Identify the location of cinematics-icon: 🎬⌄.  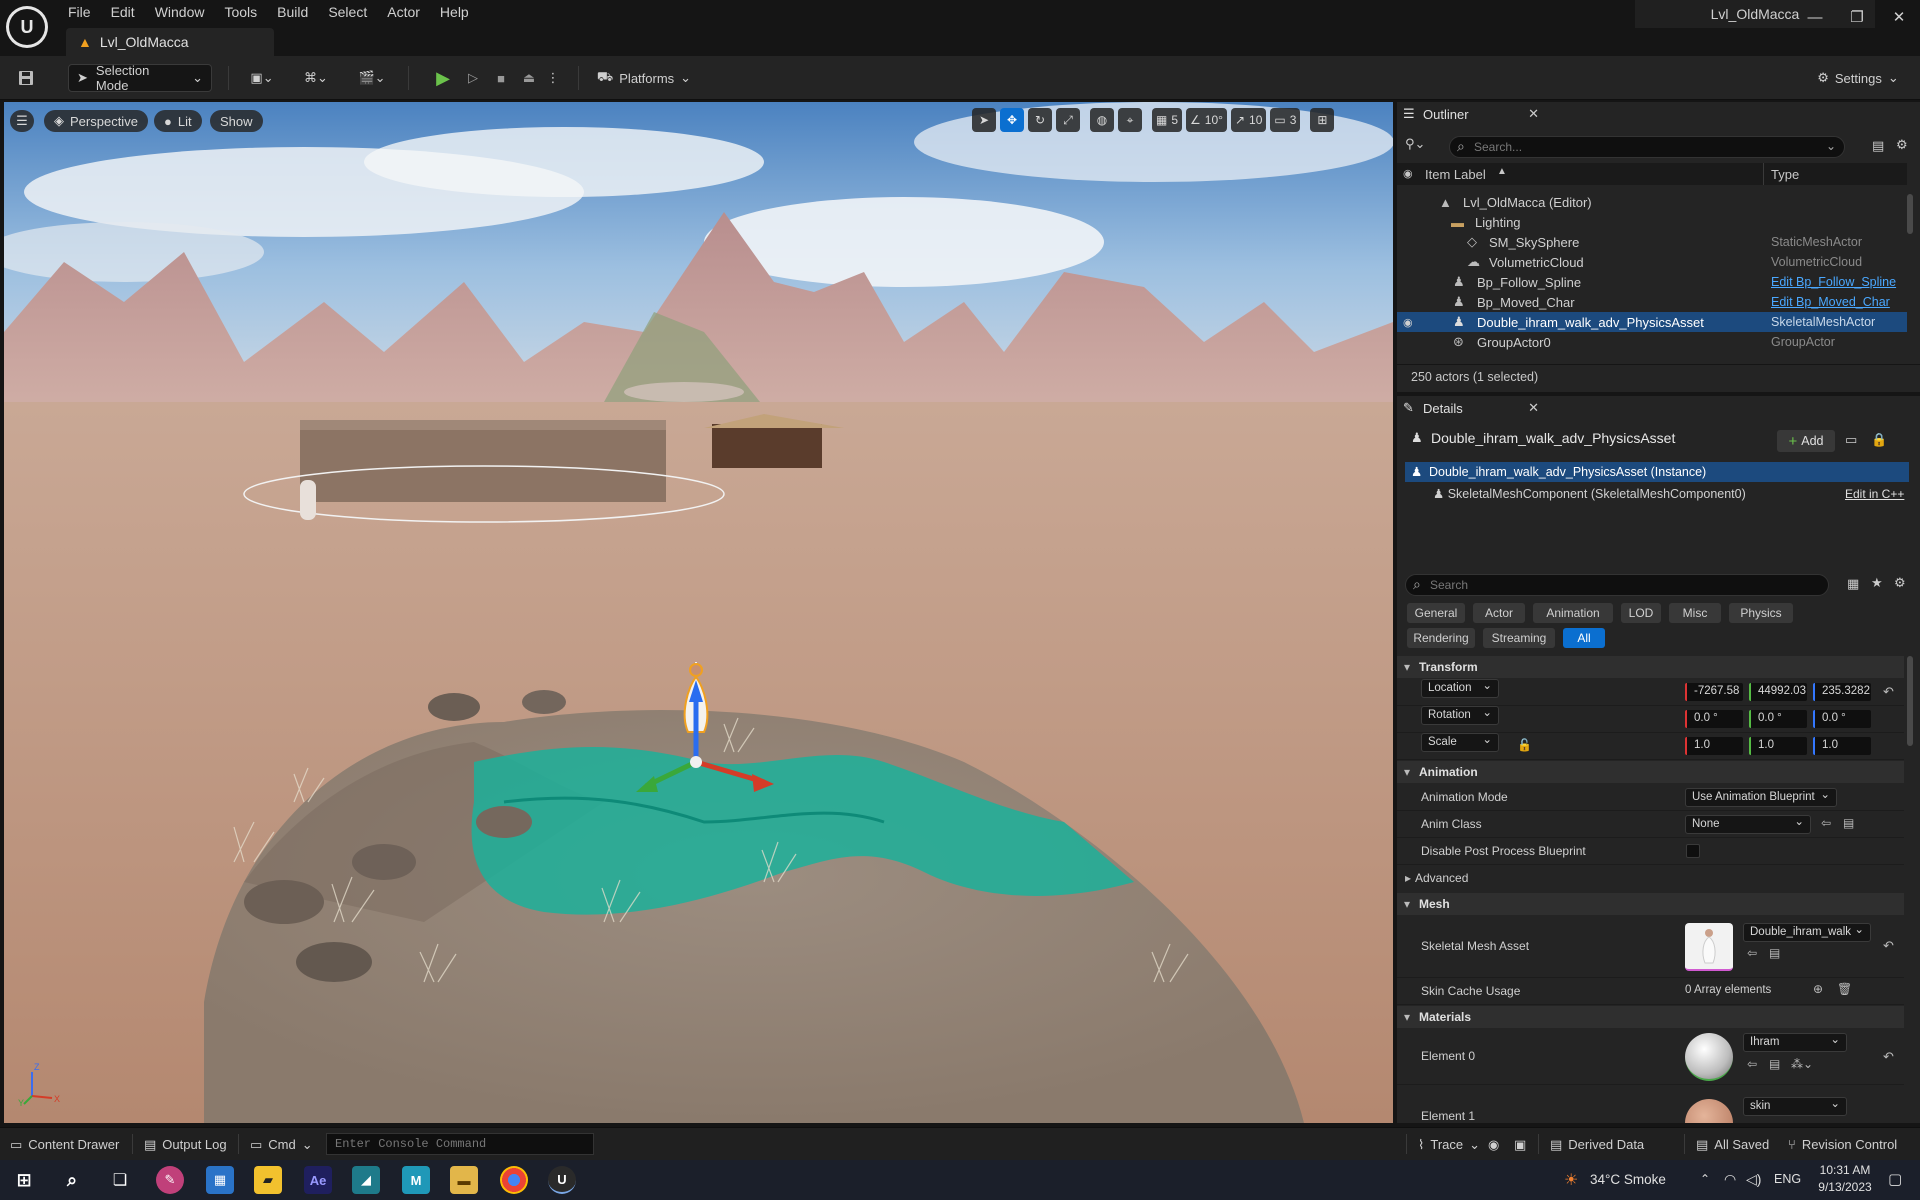
(372, 78).